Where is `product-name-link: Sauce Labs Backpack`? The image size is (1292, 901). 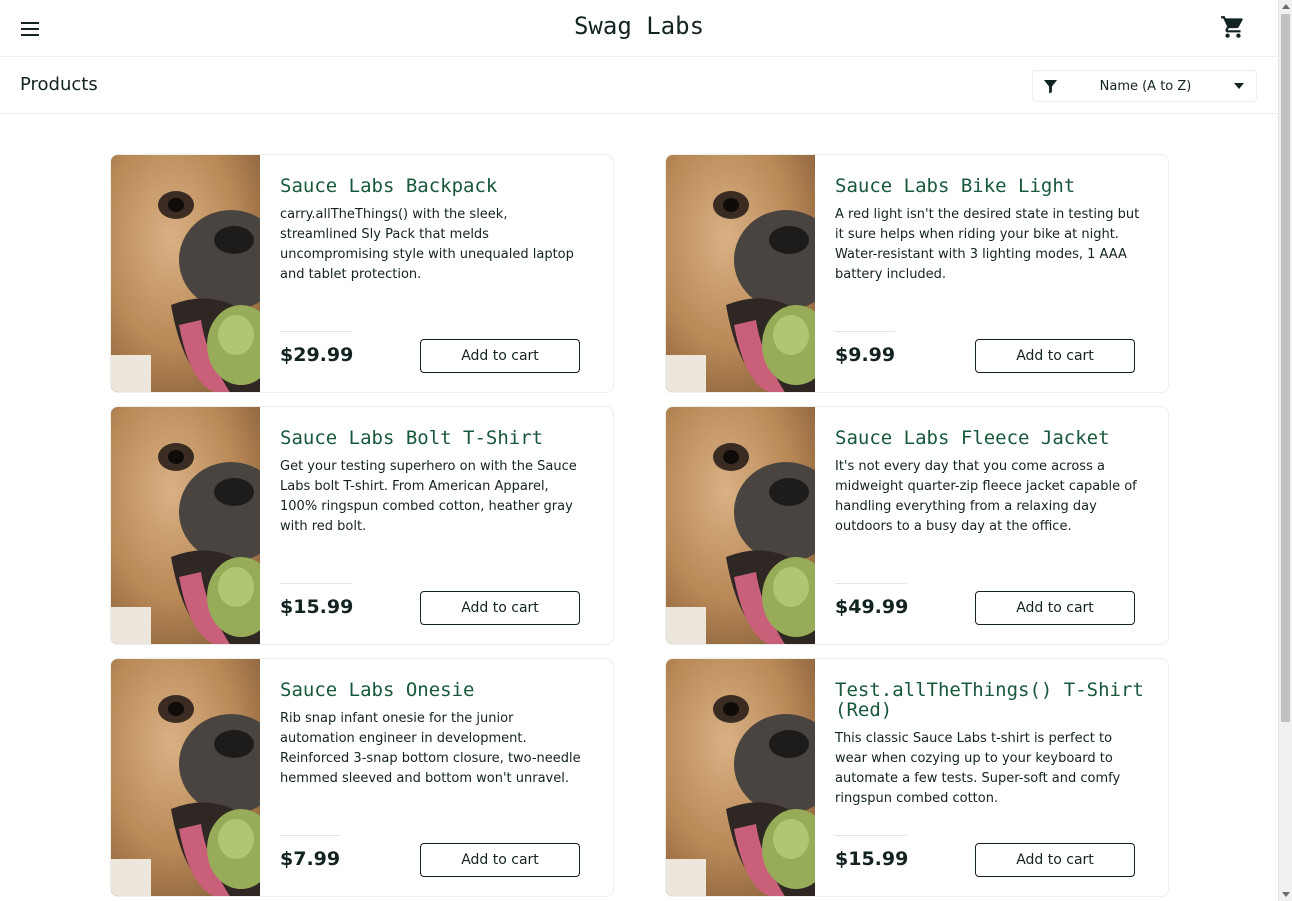
product-name-link: Sauce Labs Backpack is located at coordinates (435, 186).